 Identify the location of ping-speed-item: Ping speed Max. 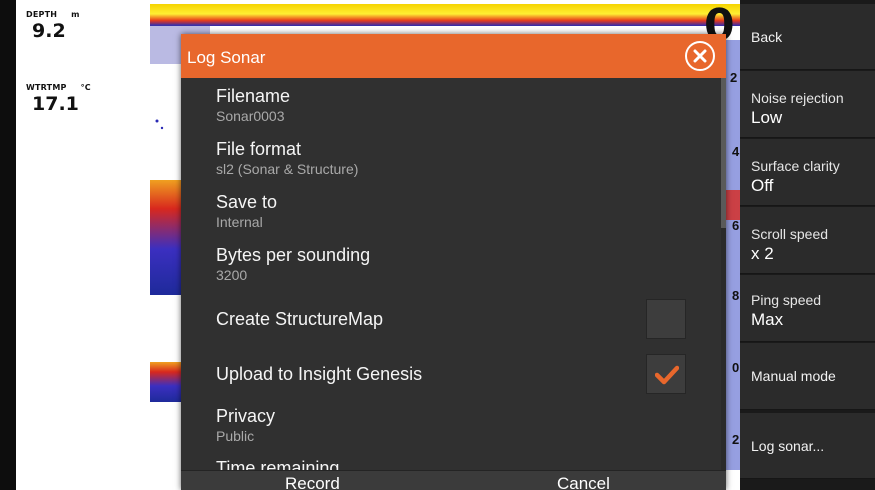
(807, 308).